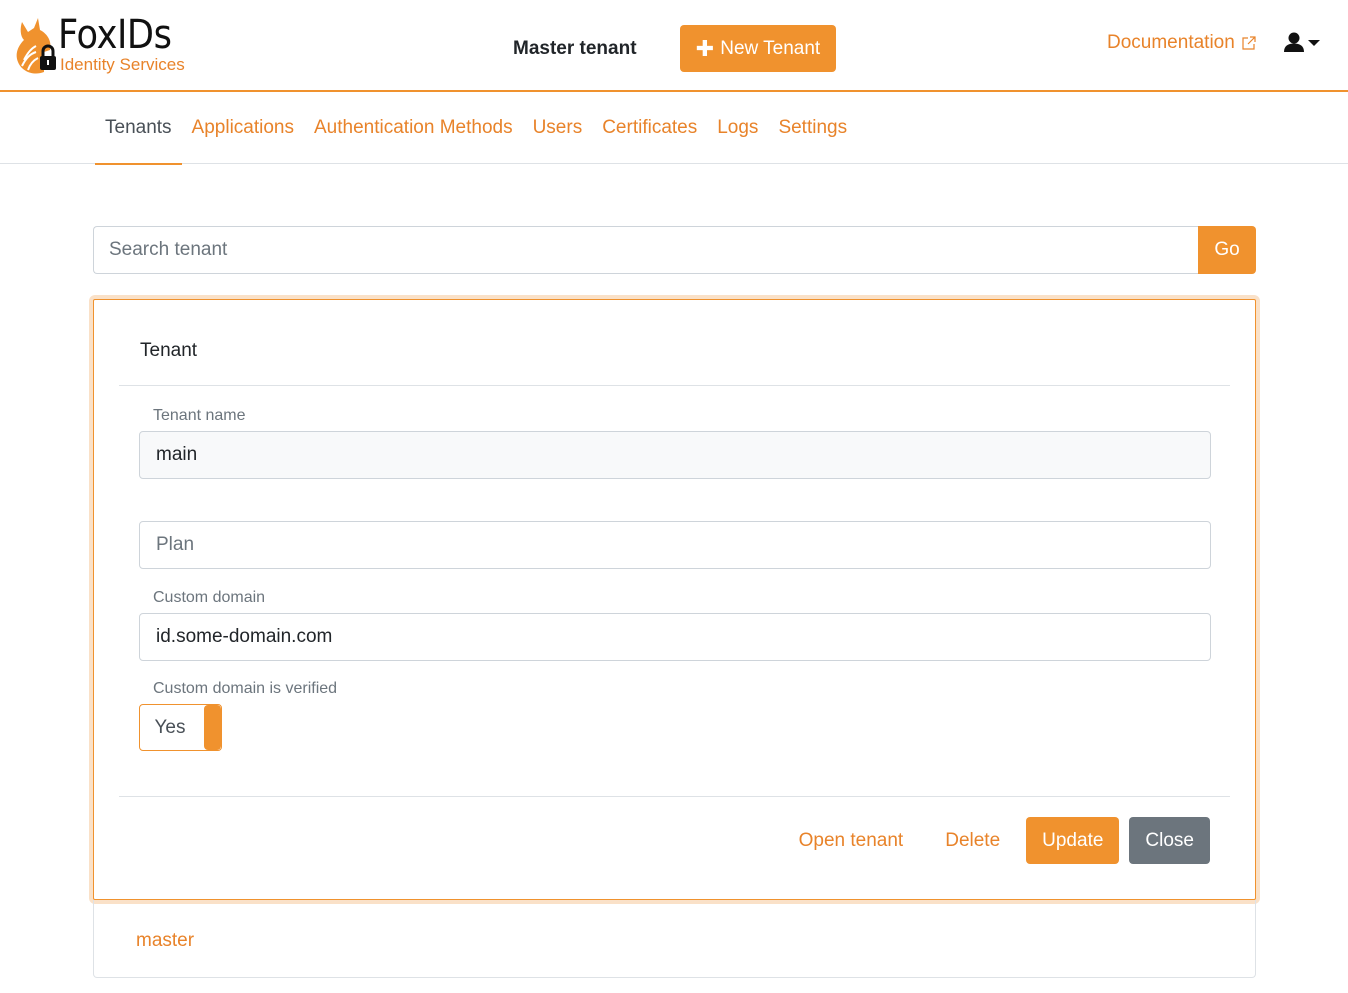  What do you see at coordinates (199, 415) in the screenshot?
I see `tenant-name-label: Tenant name` at bounding box center [199, 415].